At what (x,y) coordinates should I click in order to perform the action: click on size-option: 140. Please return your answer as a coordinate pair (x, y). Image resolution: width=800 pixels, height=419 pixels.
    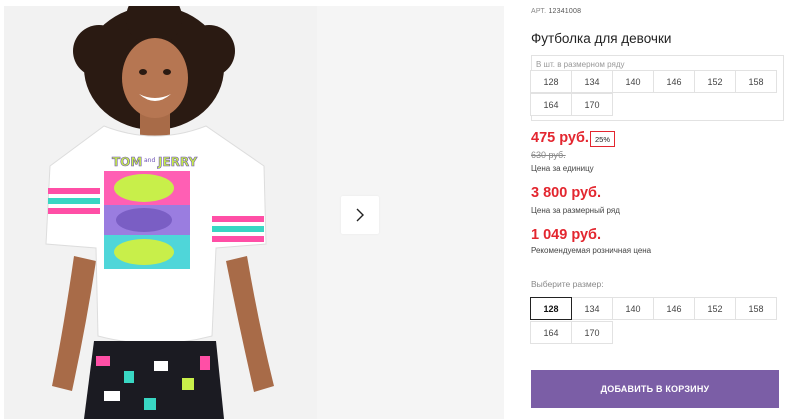
    Looking at the image, I should click on (633, 308).